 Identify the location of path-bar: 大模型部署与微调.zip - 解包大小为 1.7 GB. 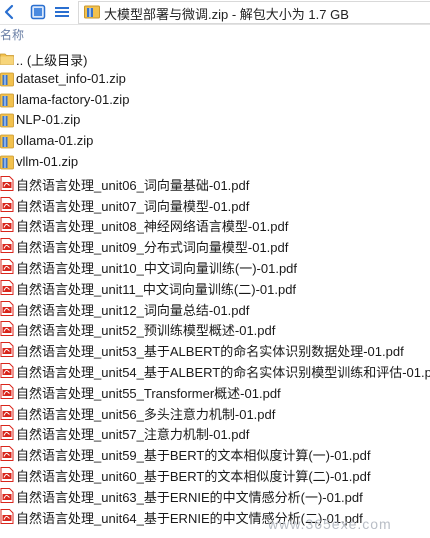
(254, 12).